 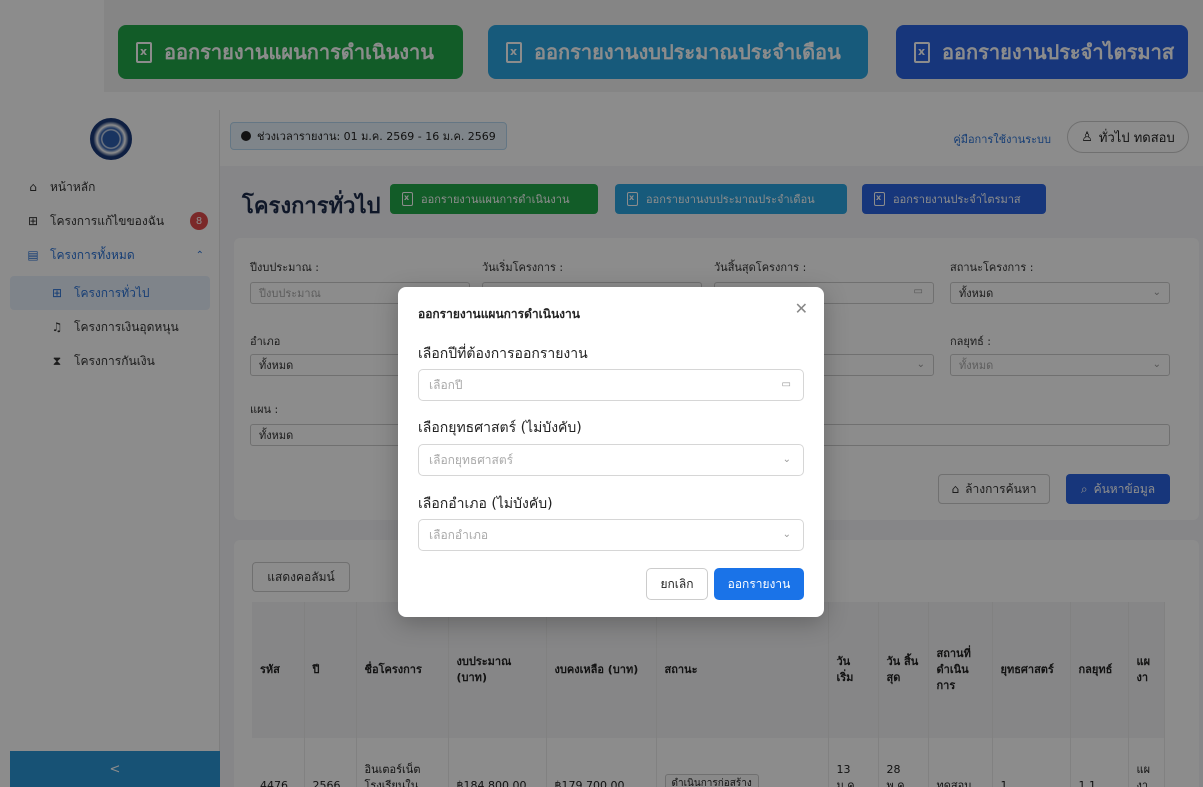 What do you see at coordinates (759, 584) in the screenshot?
I see `export-report-button: ออกรายงาน` at bounding box center [759, 584].